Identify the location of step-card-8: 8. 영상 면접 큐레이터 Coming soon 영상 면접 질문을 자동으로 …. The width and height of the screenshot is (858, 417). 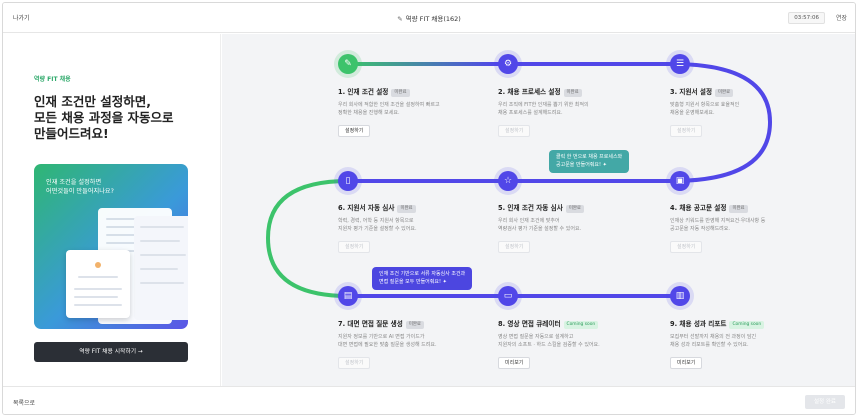
(573, 343).